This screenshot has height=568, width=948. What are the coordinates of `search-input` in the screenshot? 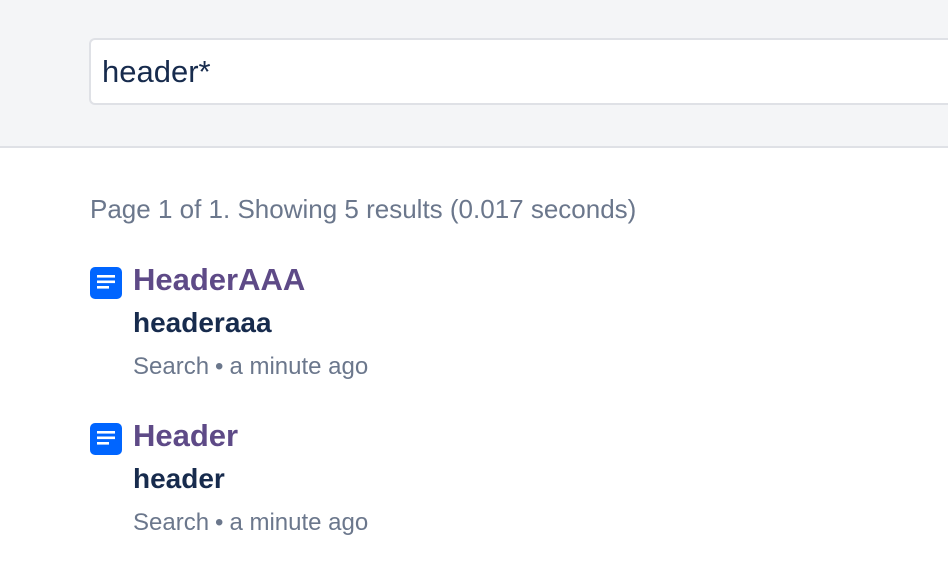 It's located at (518, 71).